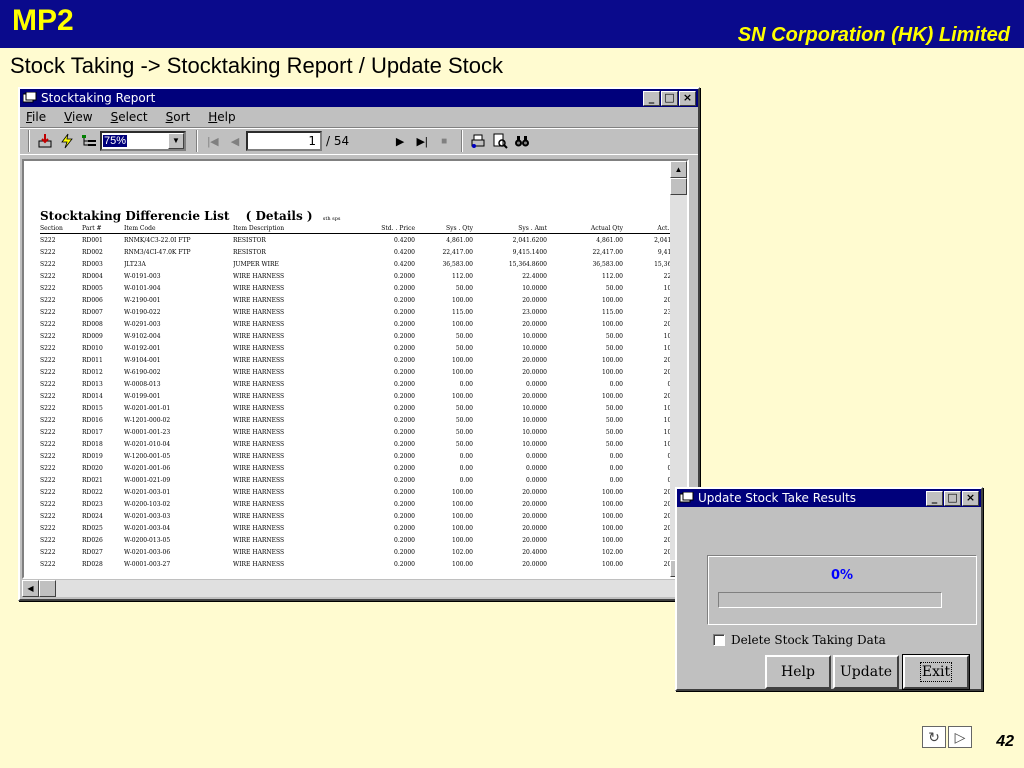 Image resolution: width=1024 pixels, height=768 pixels. I want to click on col-header: Sys . Qty, so click(459, 228).